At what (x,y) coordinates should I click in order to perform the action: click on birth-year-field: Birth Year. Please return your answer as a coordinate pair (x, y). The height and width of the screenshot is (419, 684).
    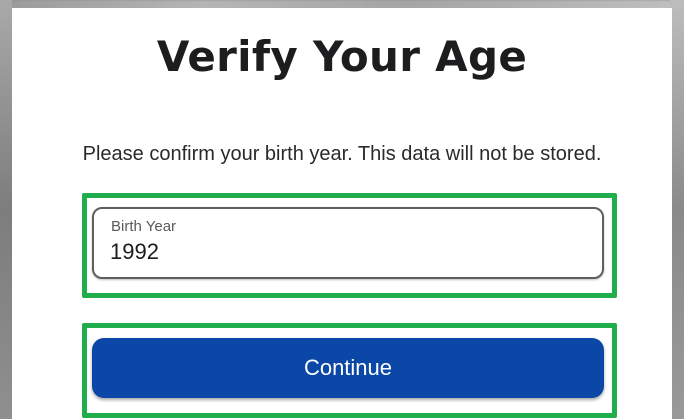
    Looking at the image, I should click on (348, 243).